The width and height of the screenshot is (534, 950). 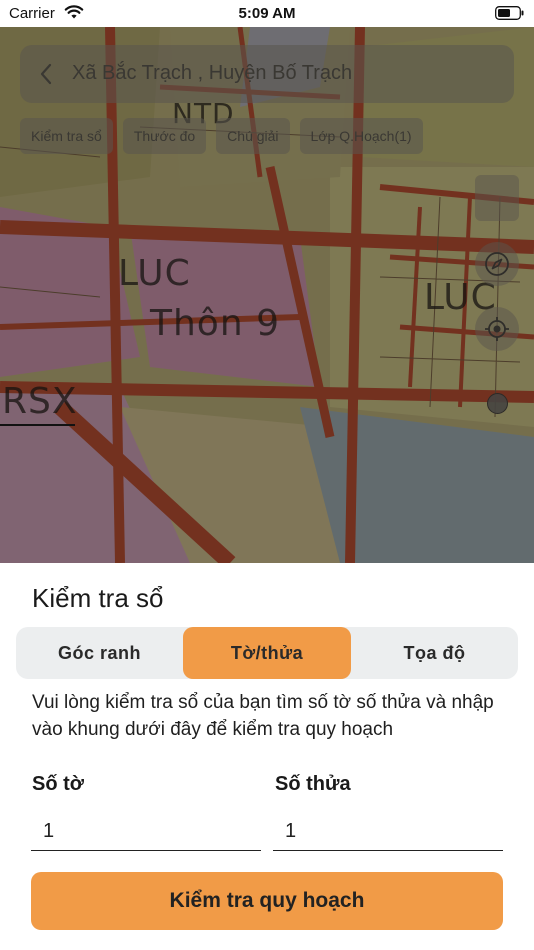 I want to click on zone-label-rsx: RSX, so click(x=40, y=401).